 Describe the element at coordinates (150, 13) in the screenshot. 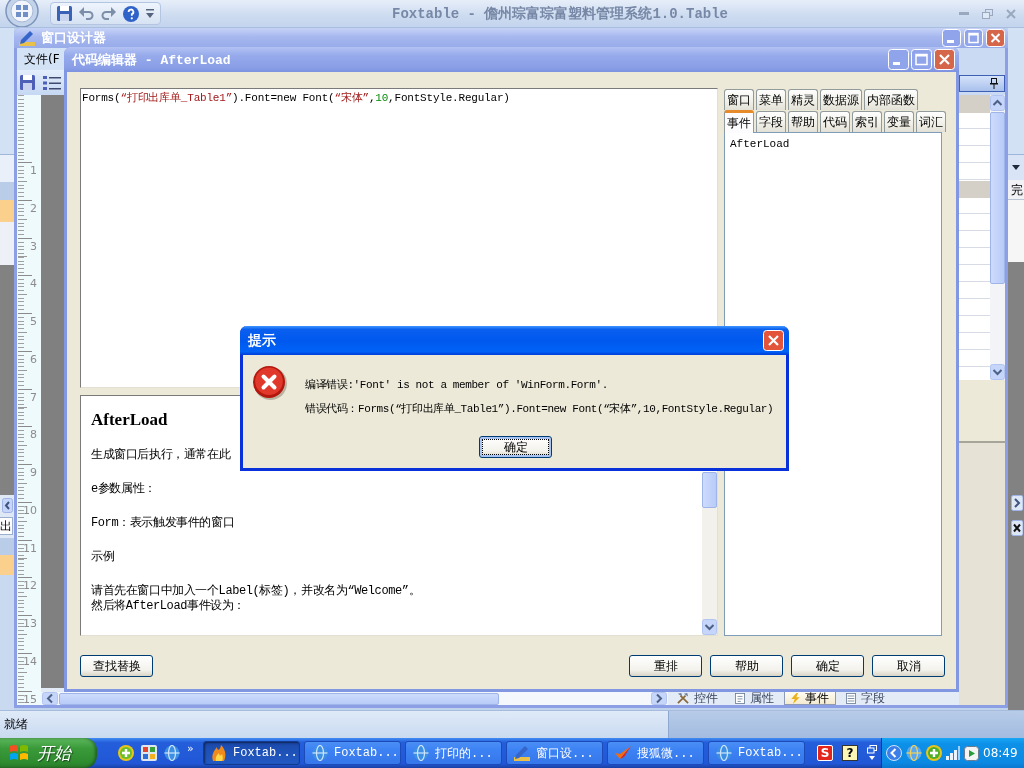

I see `caret-icon` at that location.